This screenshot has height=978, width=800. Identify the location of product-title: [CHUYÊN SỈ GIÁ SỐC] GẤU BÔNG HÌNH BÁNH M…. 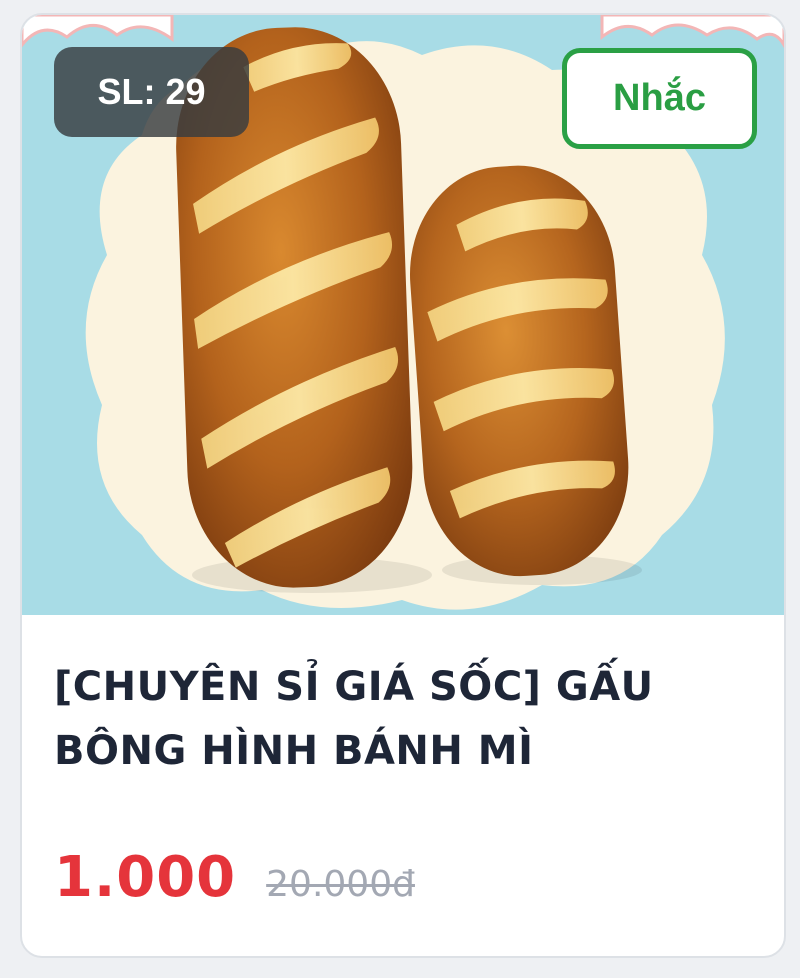
(399, 719).